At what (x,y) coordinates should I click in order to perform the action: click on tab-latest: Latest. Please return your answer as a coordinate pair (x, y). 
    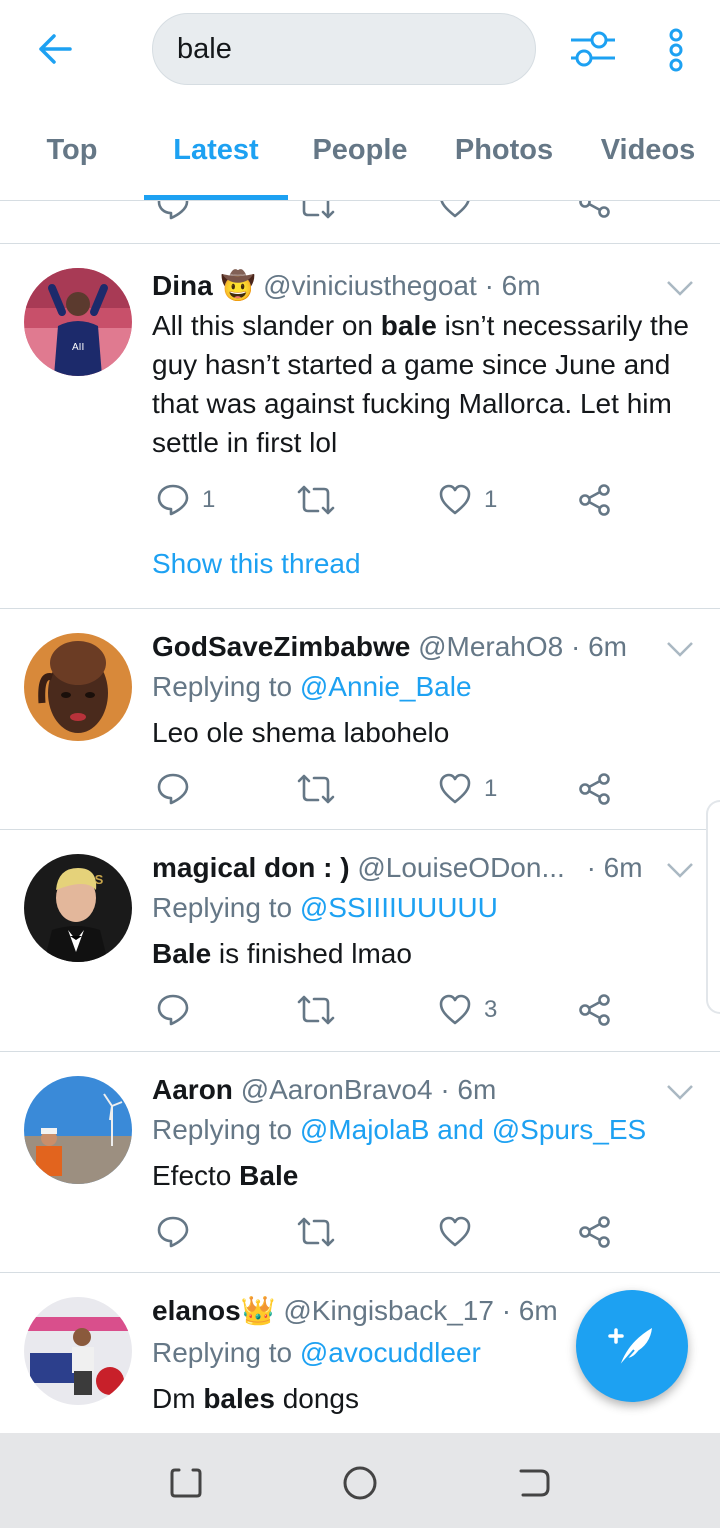
    Looking at the image, I should click on (216, 150).